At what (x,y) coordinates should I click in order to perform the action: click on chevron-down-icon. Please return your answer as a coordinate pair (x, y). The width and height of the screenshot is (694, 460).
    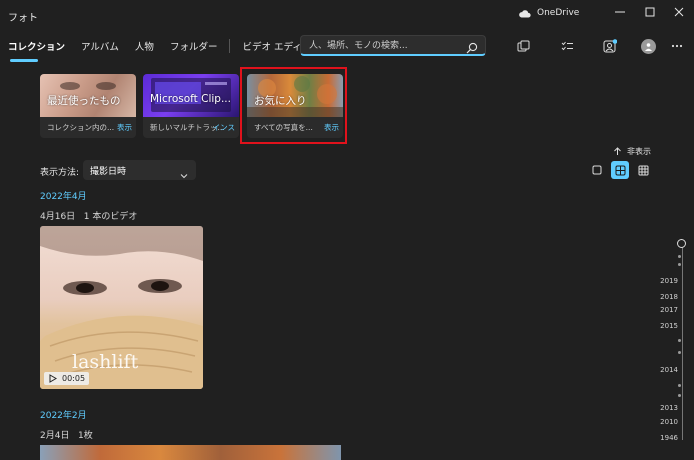
    Looking at the image, I should click on (184, 174).